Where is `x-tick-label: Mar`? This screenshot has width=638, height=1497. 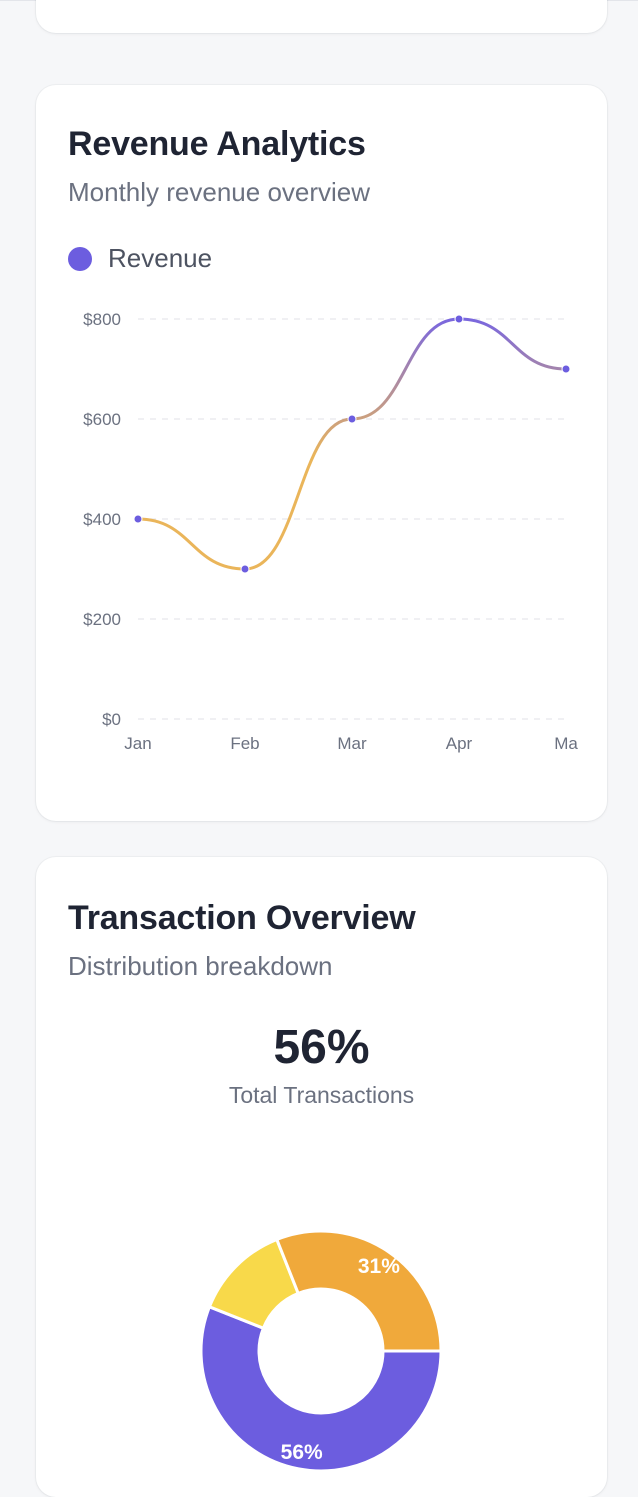 x-tick-label: Mar is located at coordinates (352, 743).